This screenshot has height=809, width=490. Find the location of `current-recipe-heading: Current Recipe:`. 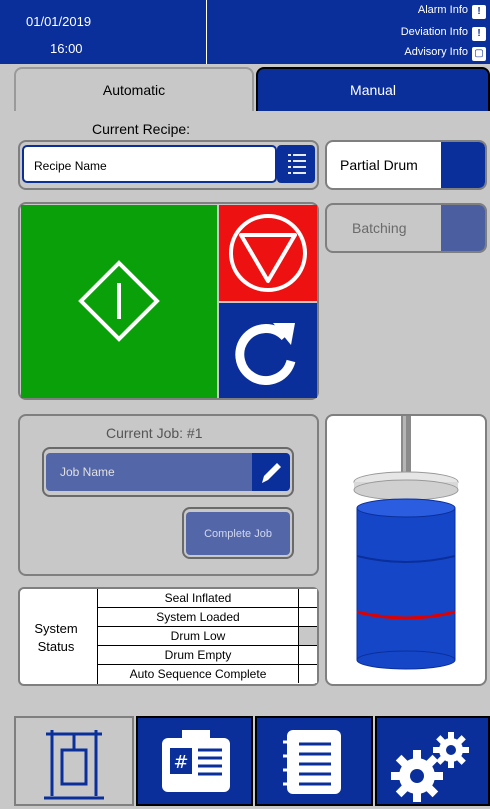

current-recipe-heading: Current Recipe: is located at coordinates (141, 129).